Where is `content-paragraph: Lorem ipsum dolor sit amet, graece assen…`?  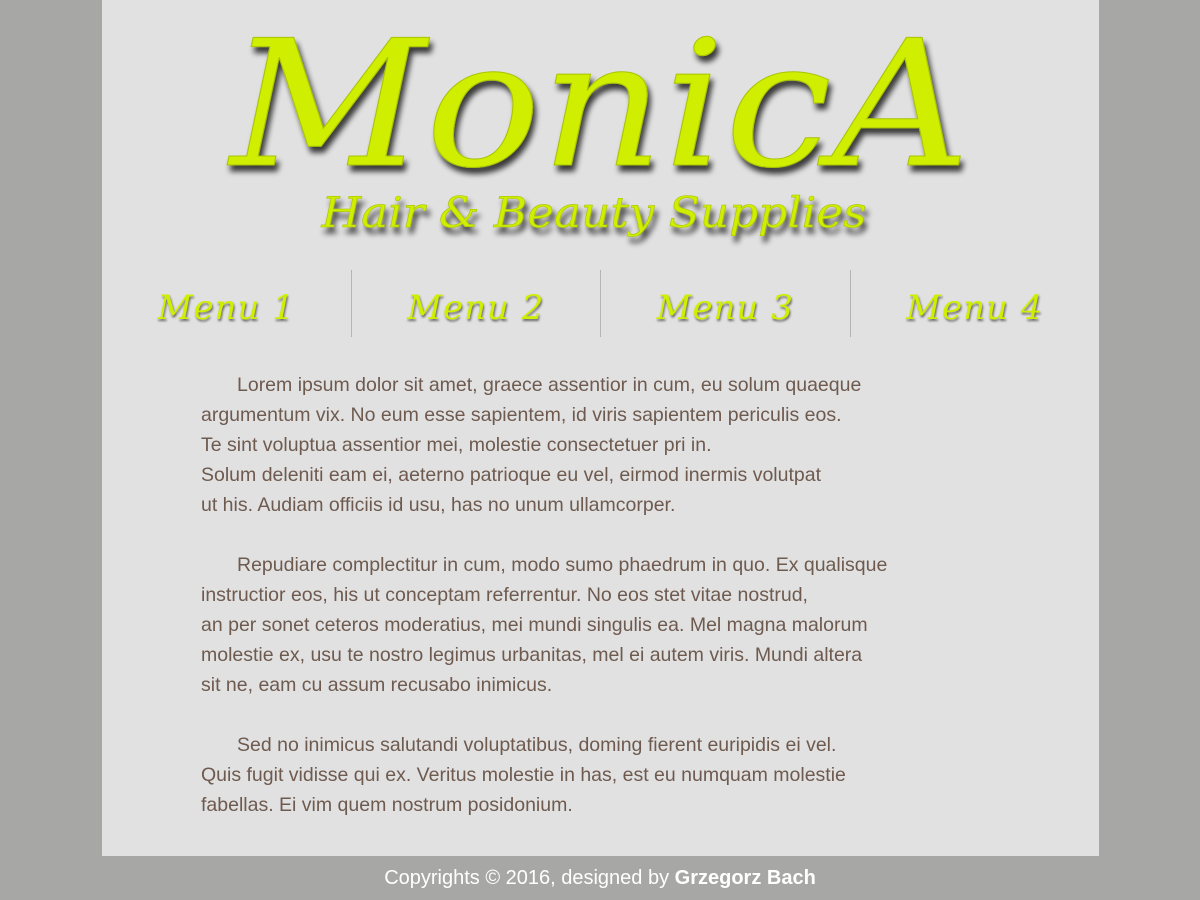 content-paragraph: Lorem ipsum dolor sit amet, graece assen… is located at coordinates (621, 445).